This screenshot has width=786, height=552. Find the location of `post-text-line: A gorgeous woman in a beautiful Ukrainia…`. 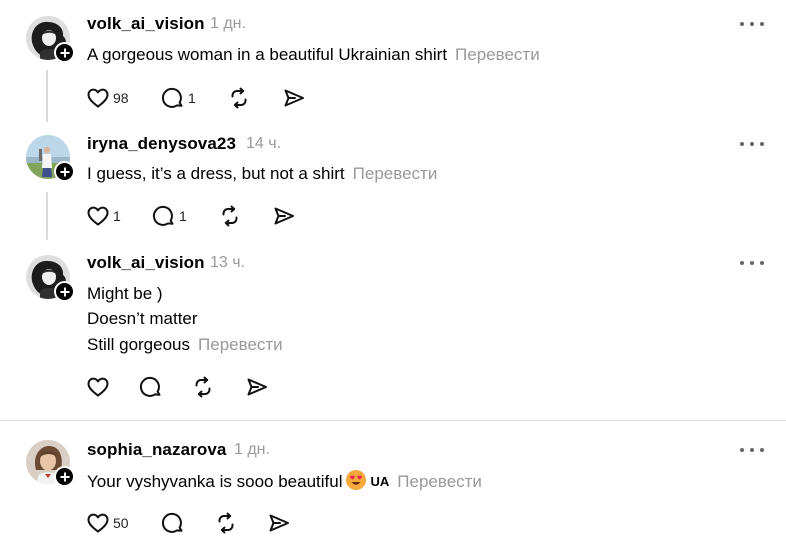

post-text-line: A gorgeous woman in a beautiful Ukrainia… is located at coordinates (267, 54).